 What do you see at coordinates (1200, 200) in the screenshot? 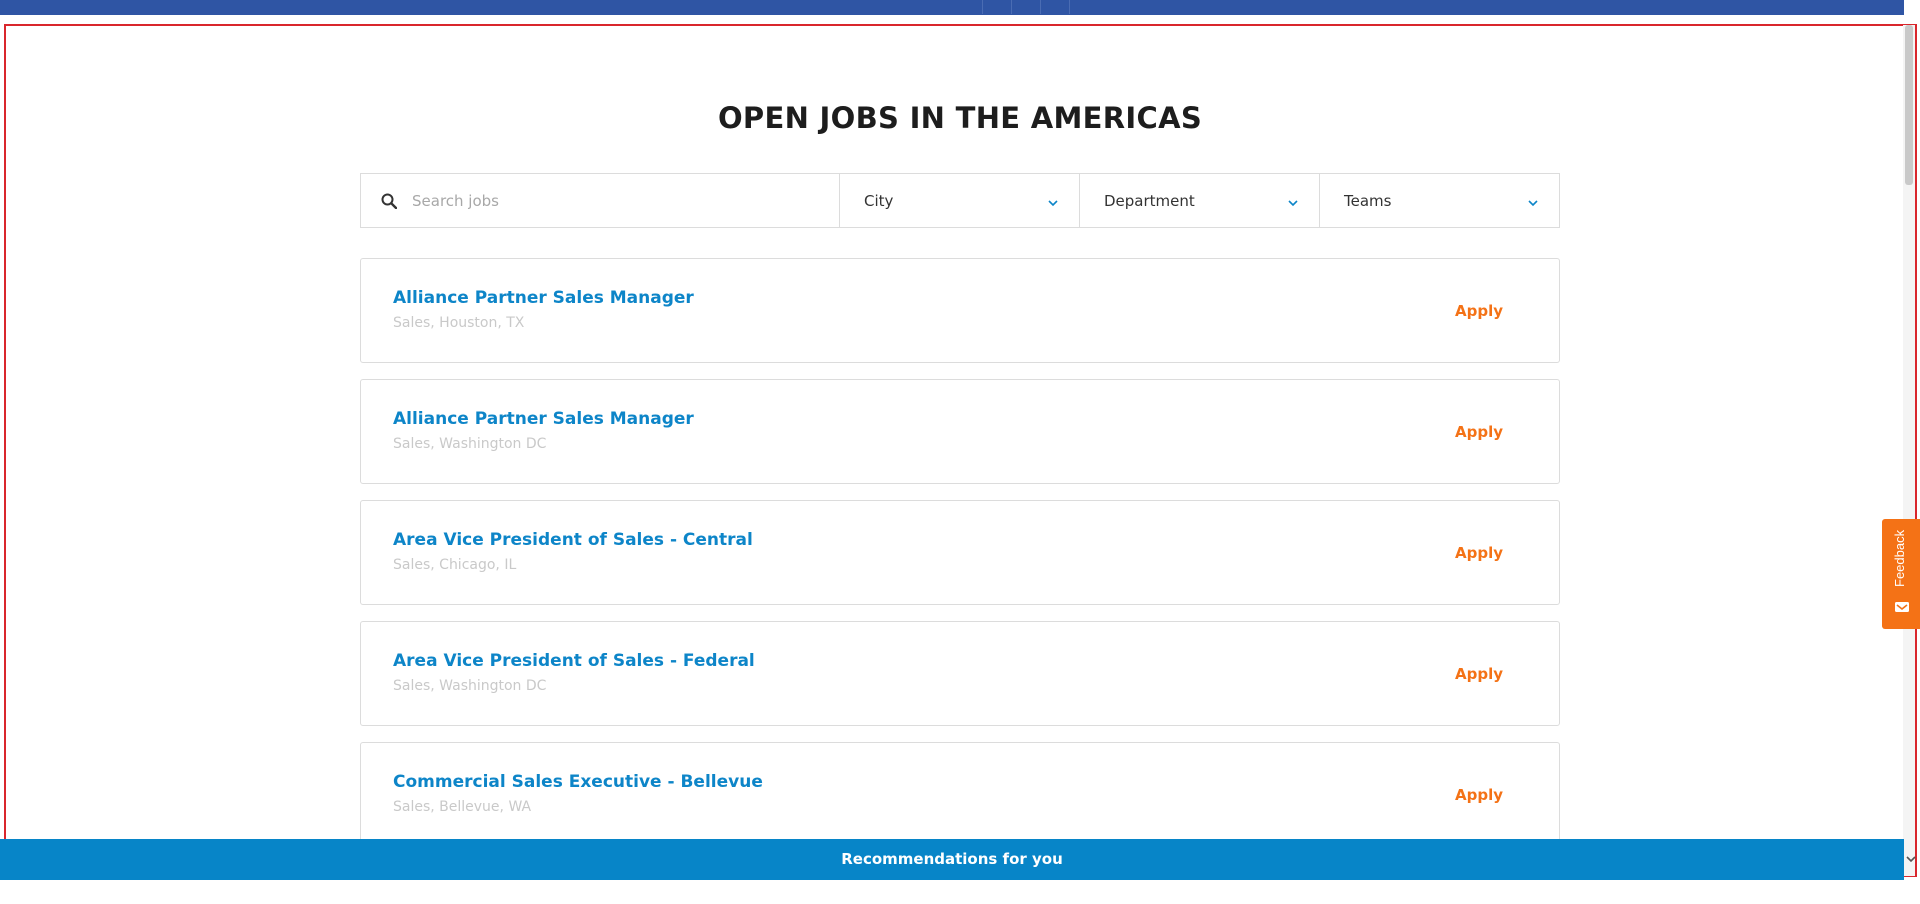
I see `department-select: Department` at bounding box center [1200, 200].